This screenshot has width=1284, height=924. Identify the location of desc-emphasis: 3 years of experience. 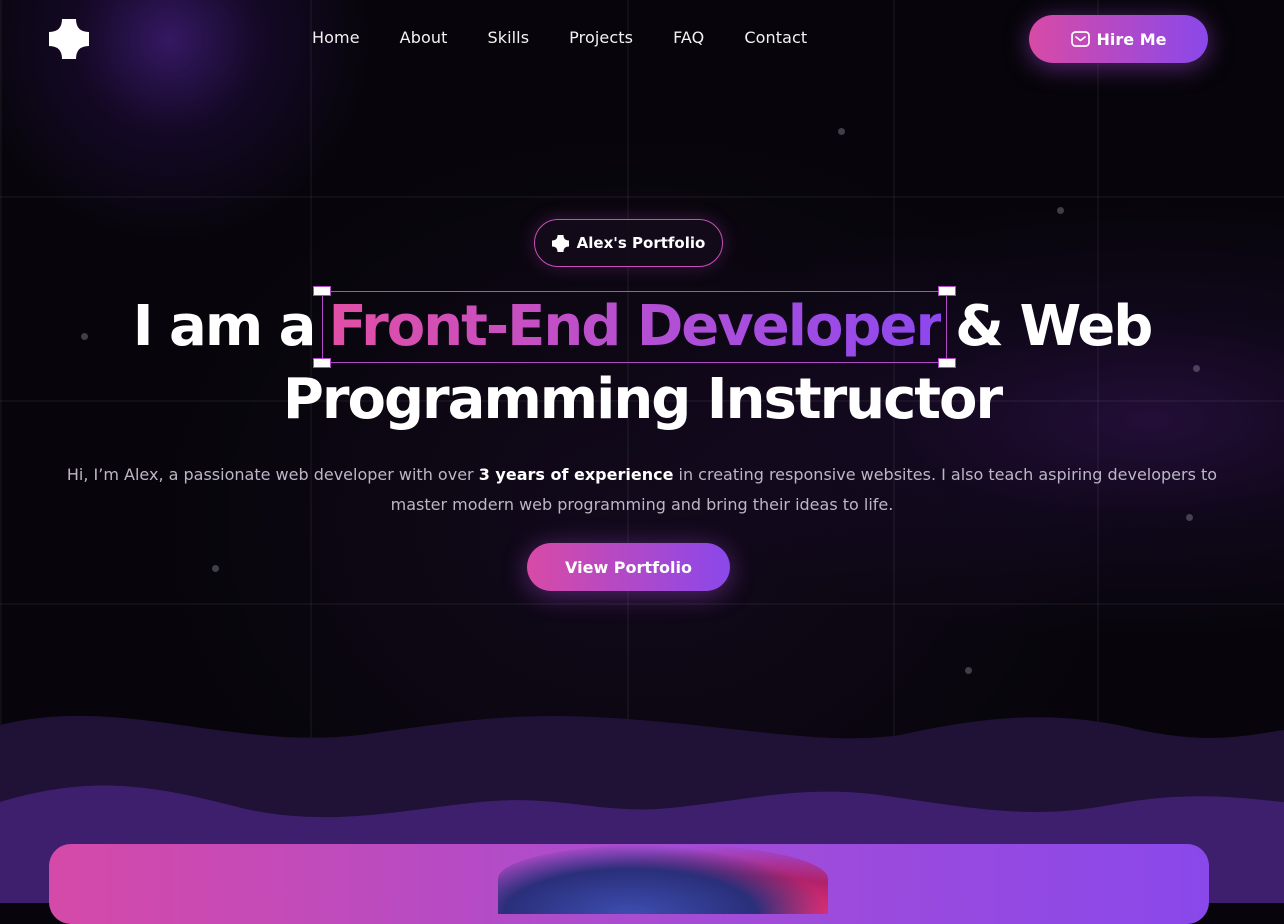
(576, 474).